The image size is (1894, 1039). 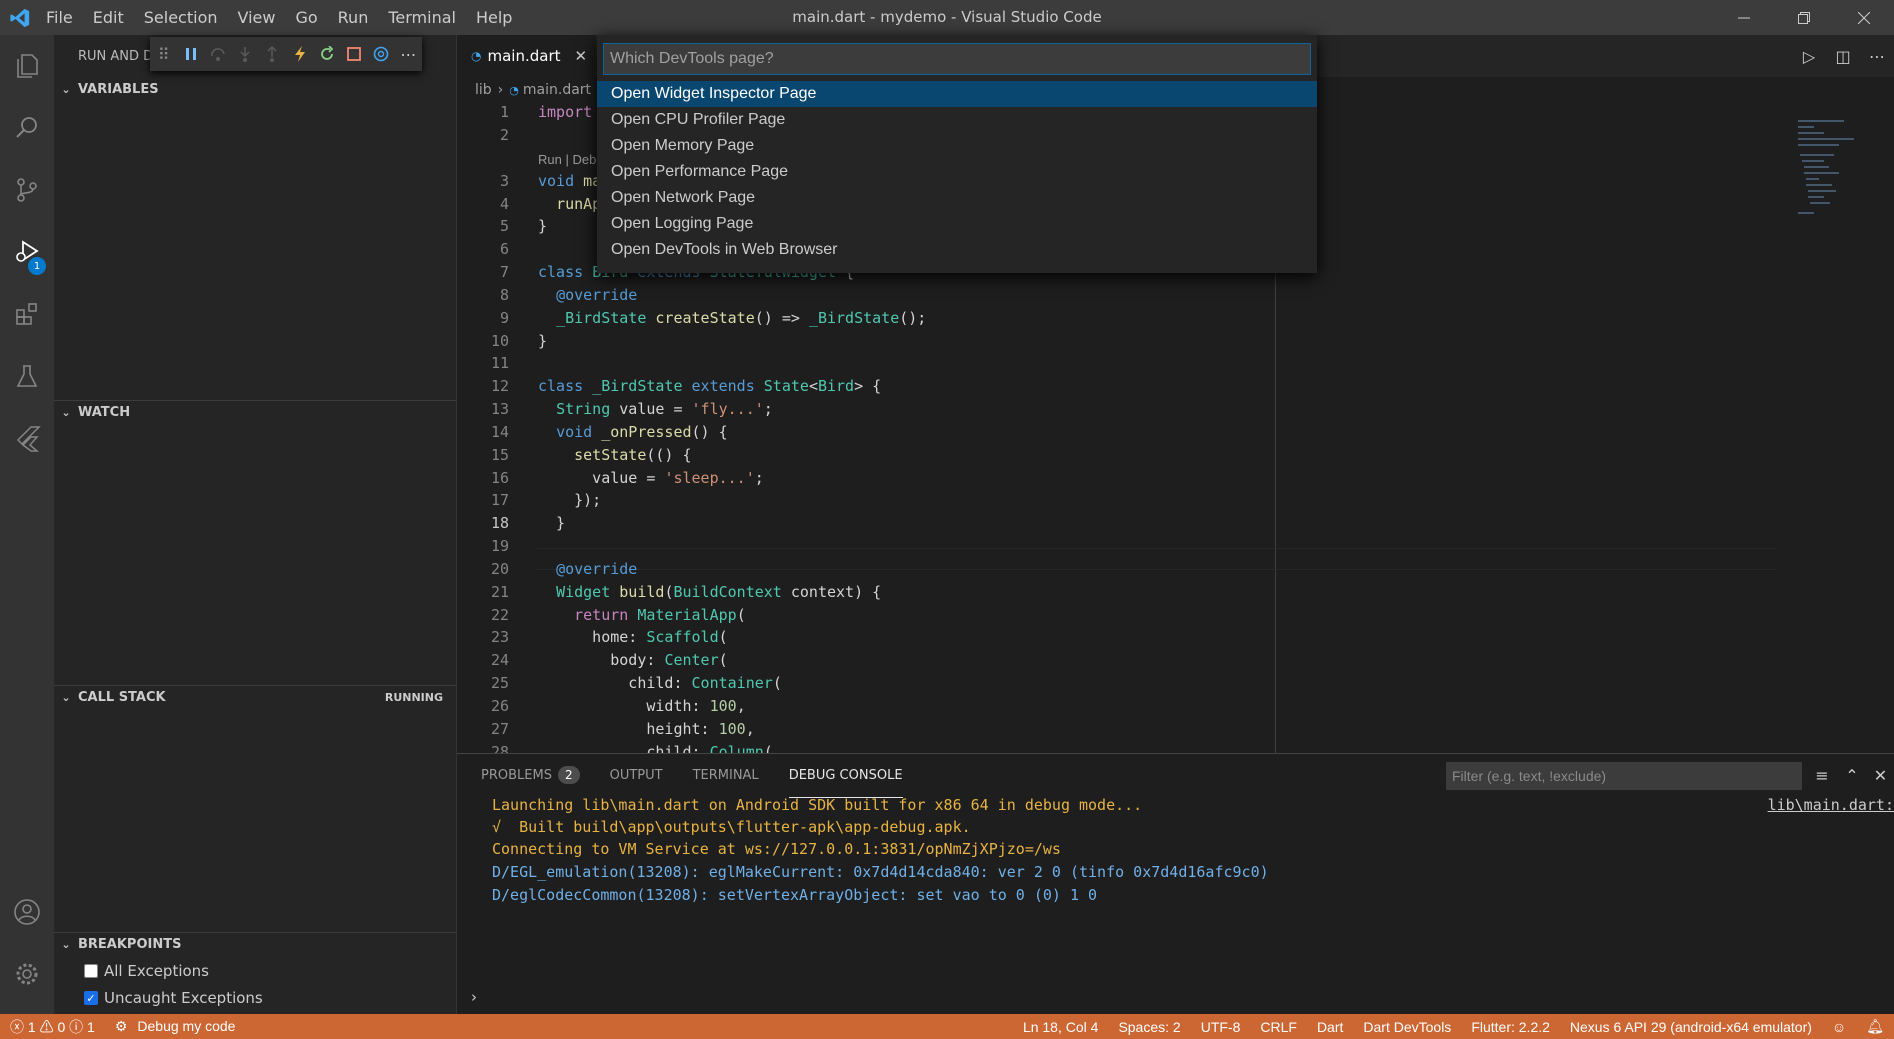 I want to click on clear-console-icon: ≡, so click(x=1822, y=776).